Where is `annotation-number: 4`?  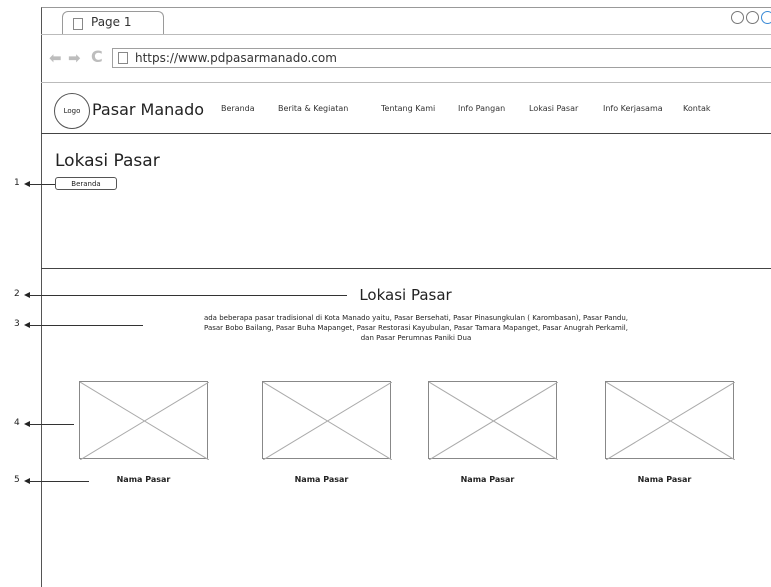
annotation-number: 4 is located at coordinates (17, 423).